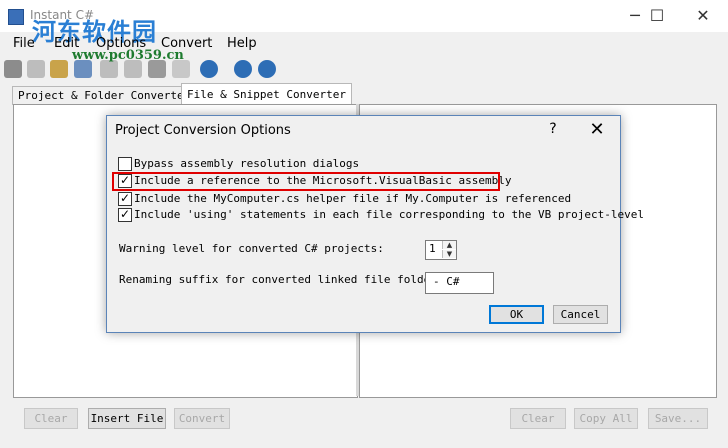 The image size is (728, 448). I want to click on warning-level-value: 1, so click(432, 248).